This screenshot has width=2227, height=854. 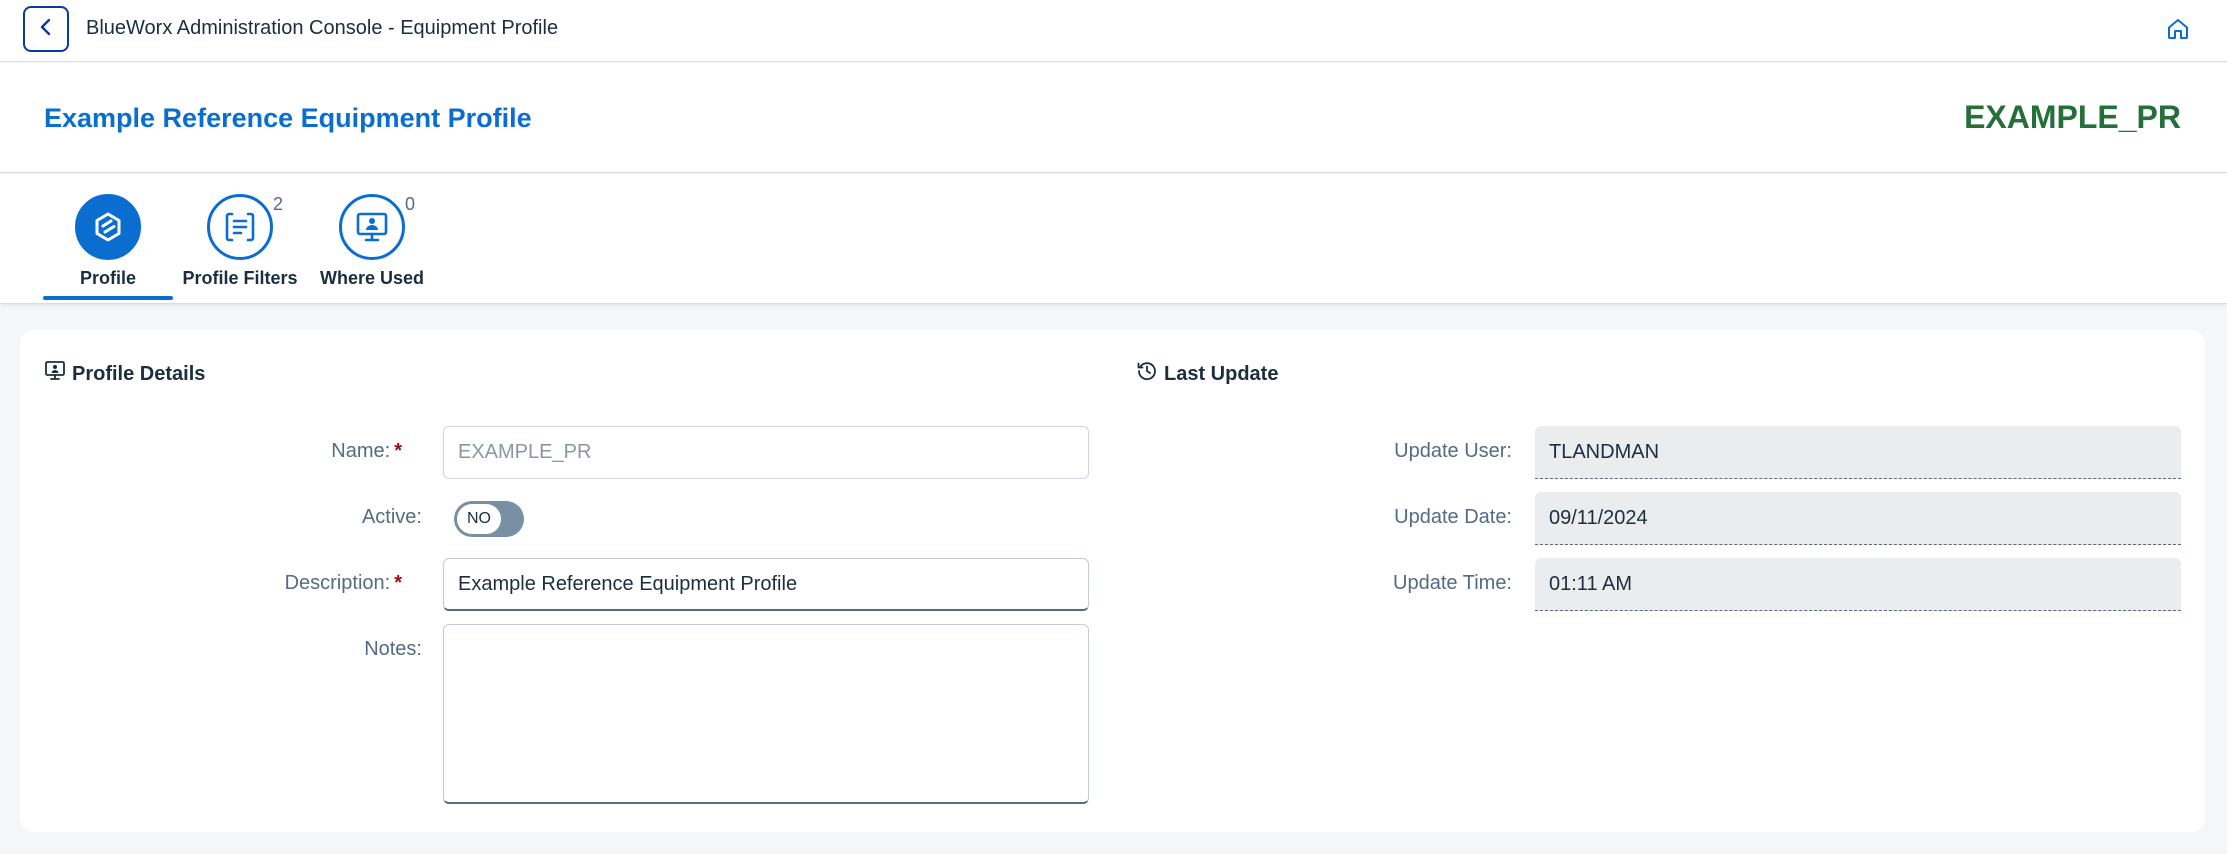 What do you see at coordinates (1221, 373) in the screenshot?
I see `section-title: Last Update` at bounding box center [1221, 373].